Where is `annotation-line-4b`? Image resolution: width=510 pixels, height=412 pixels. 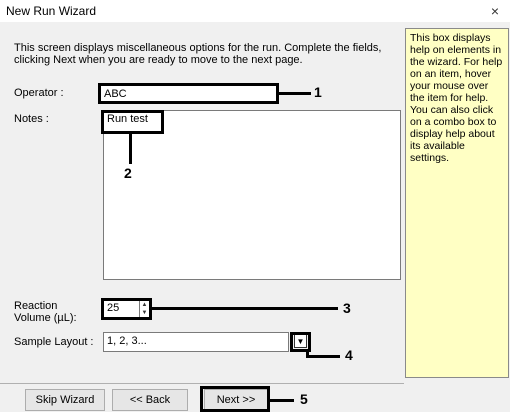 annotation-line-4b is located at coordinates (323, 356).